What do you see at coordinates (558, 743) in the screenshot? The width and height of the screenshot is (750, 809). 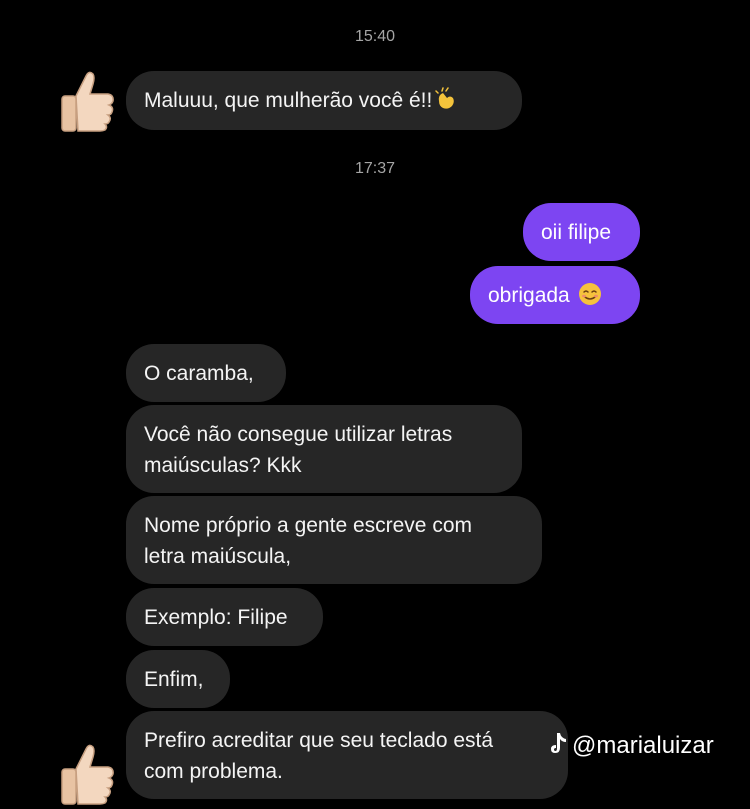 I see `tiktok-icon` at bounding box center [558, 743].